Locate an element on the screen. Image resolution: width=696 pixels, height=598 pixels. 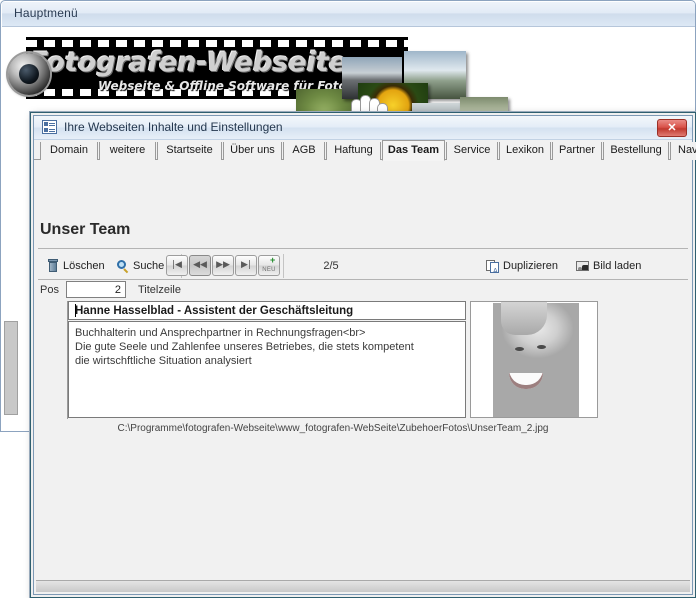
tab-weitere: weitere is located at coordinates (127, 151).